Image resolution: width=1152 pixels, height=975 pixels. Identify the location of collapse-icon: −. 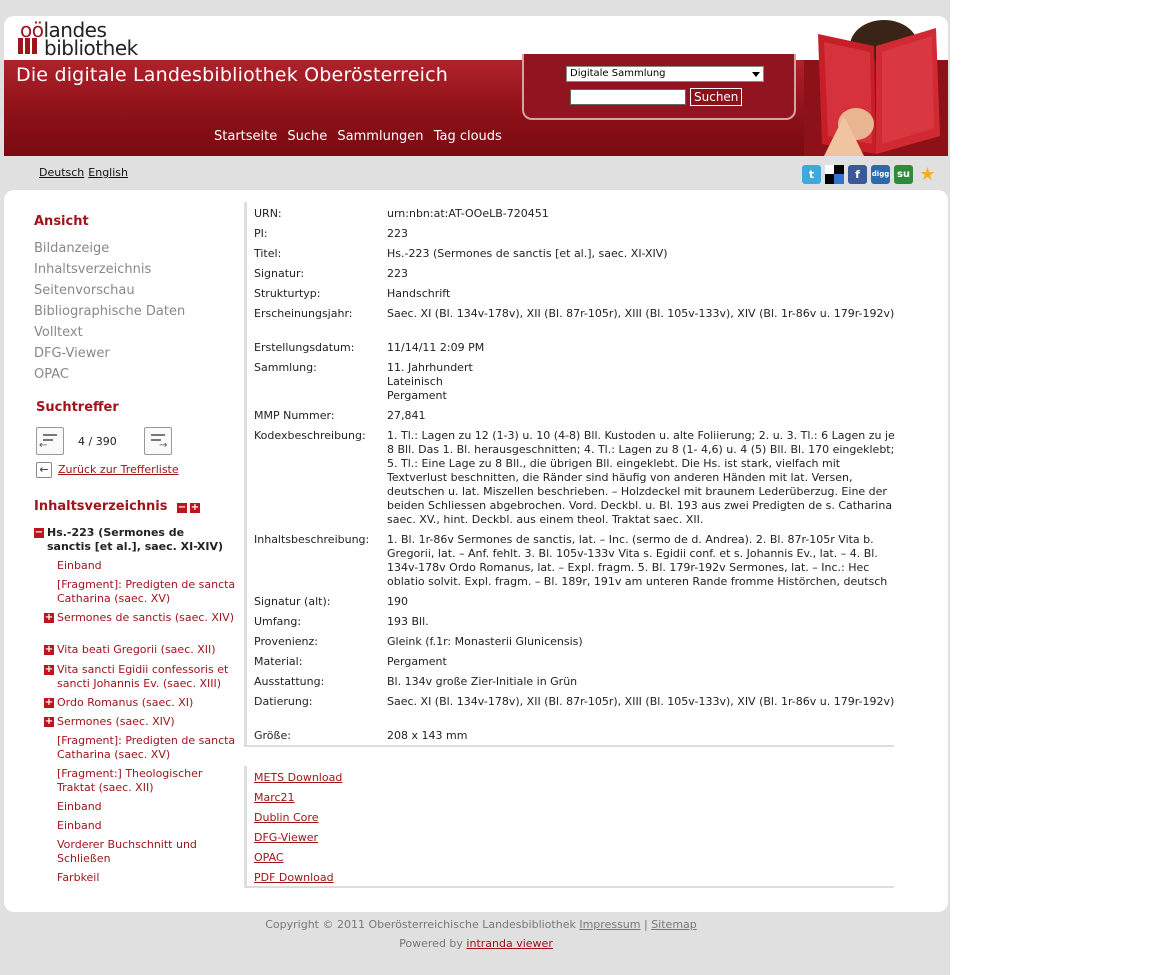
(39, 533).